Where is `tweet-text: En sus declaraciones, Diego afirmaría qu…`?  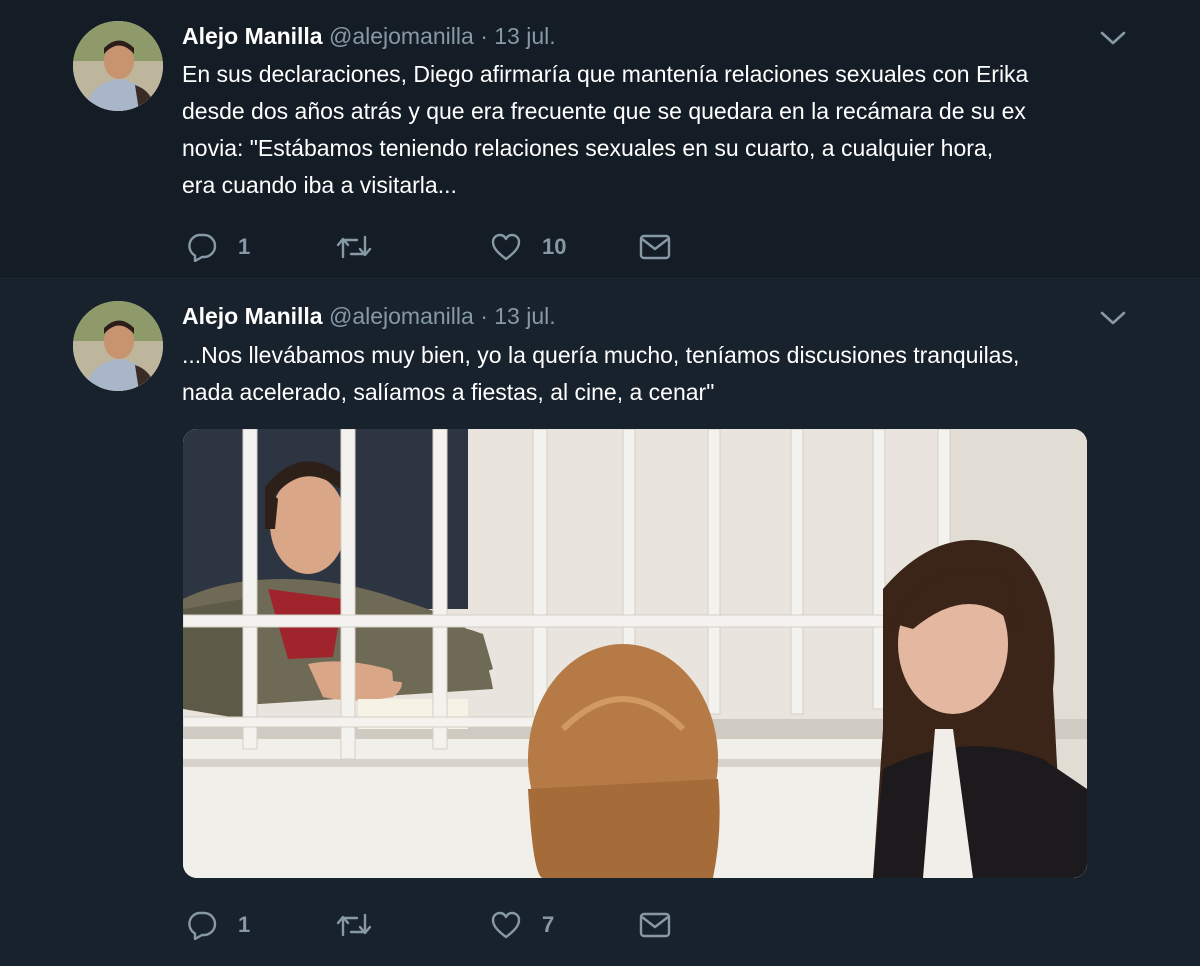
tweet-text: En sus declaraciones, Diego afirmaría qu… is located at coordinates (662, 130).